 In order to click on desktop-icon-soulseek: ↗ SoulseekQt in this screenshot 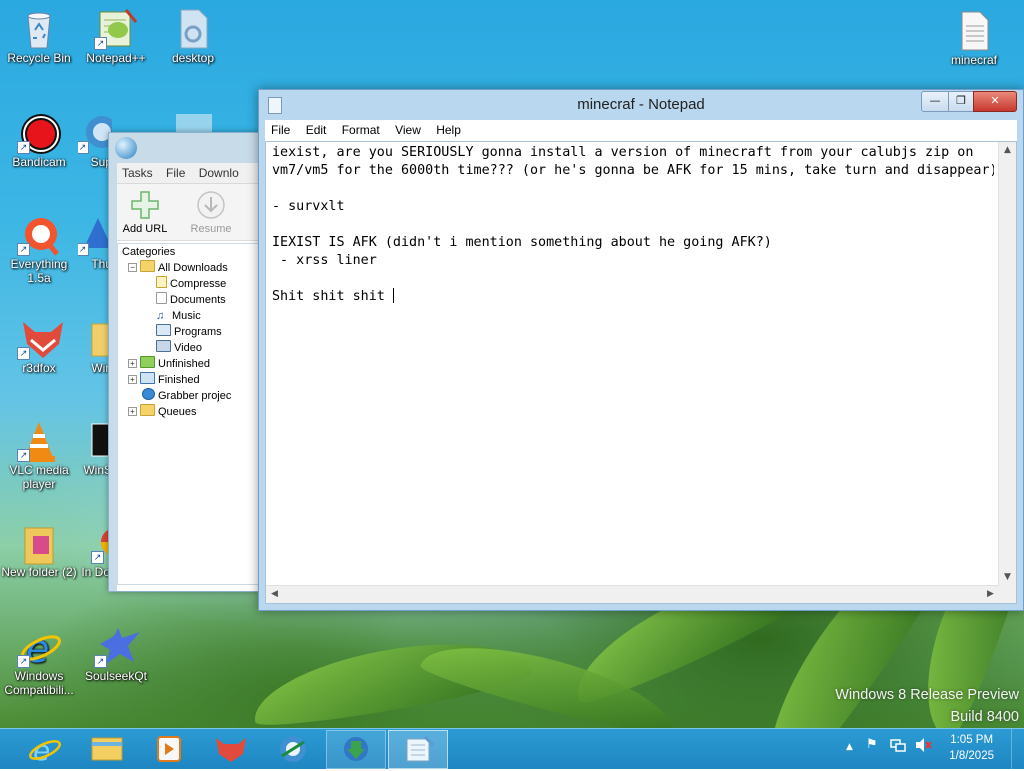, I will do `click(116, 654)`.